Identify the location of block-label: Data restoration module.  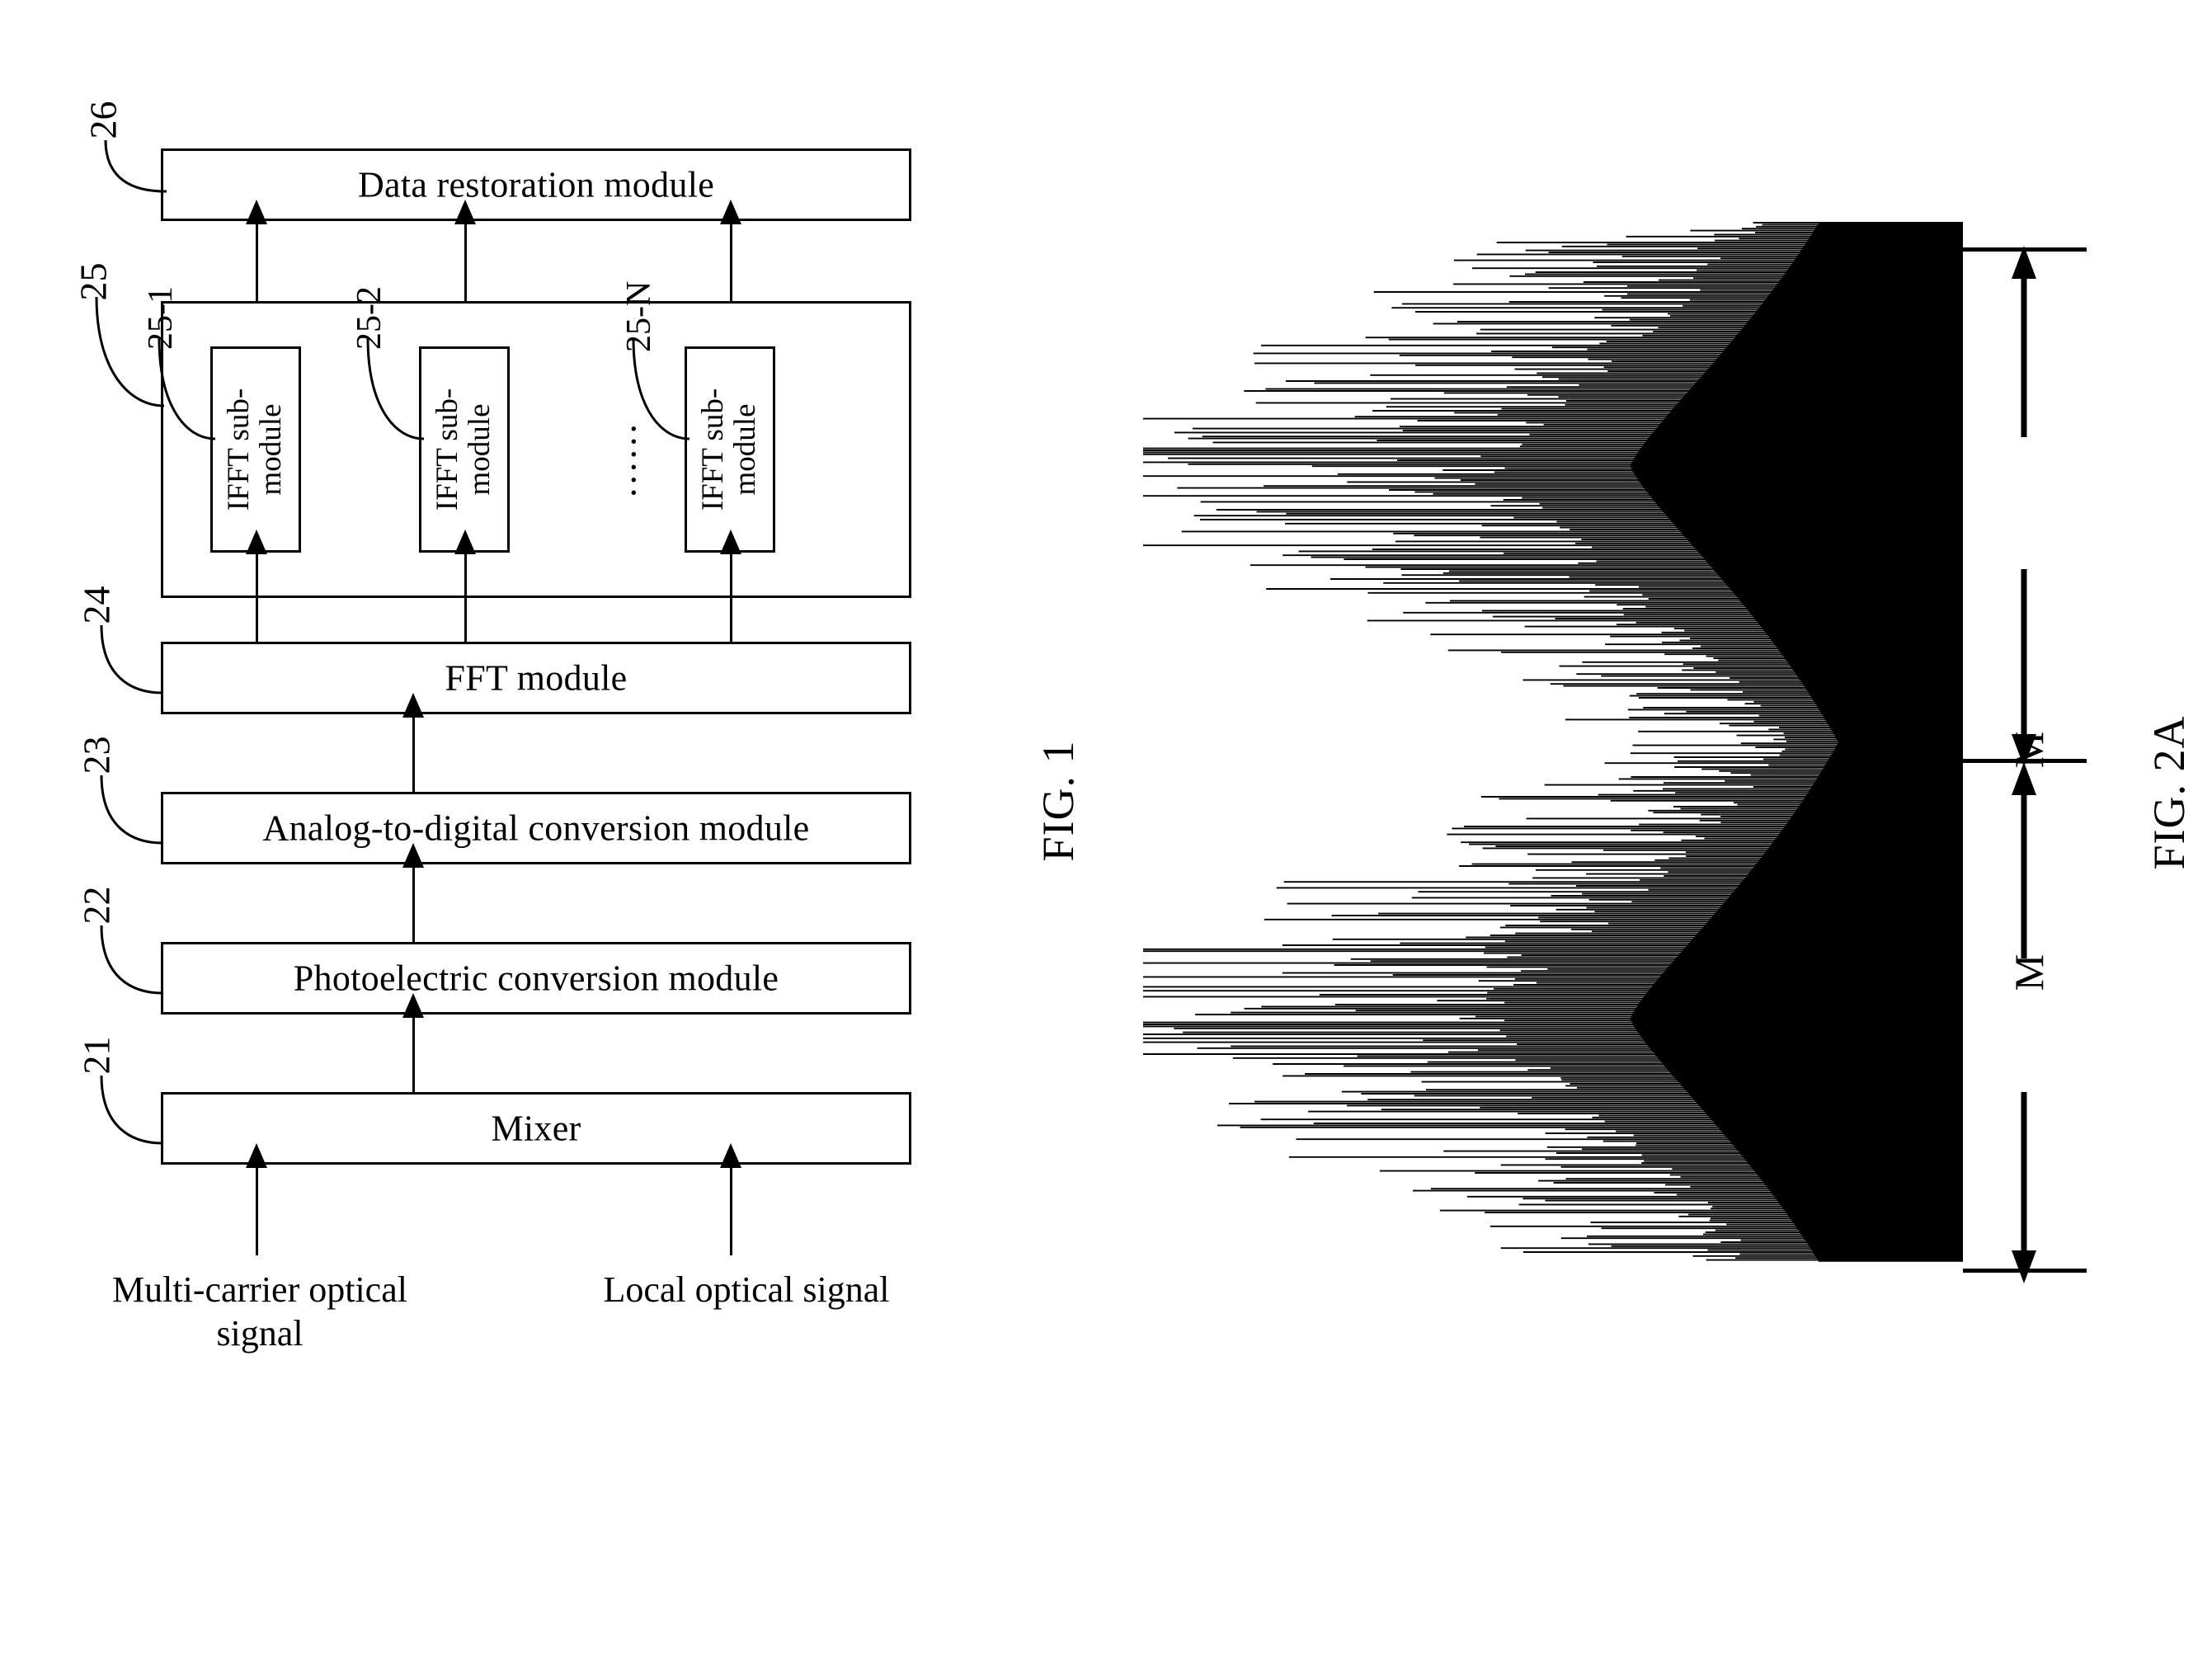
(536, 184).